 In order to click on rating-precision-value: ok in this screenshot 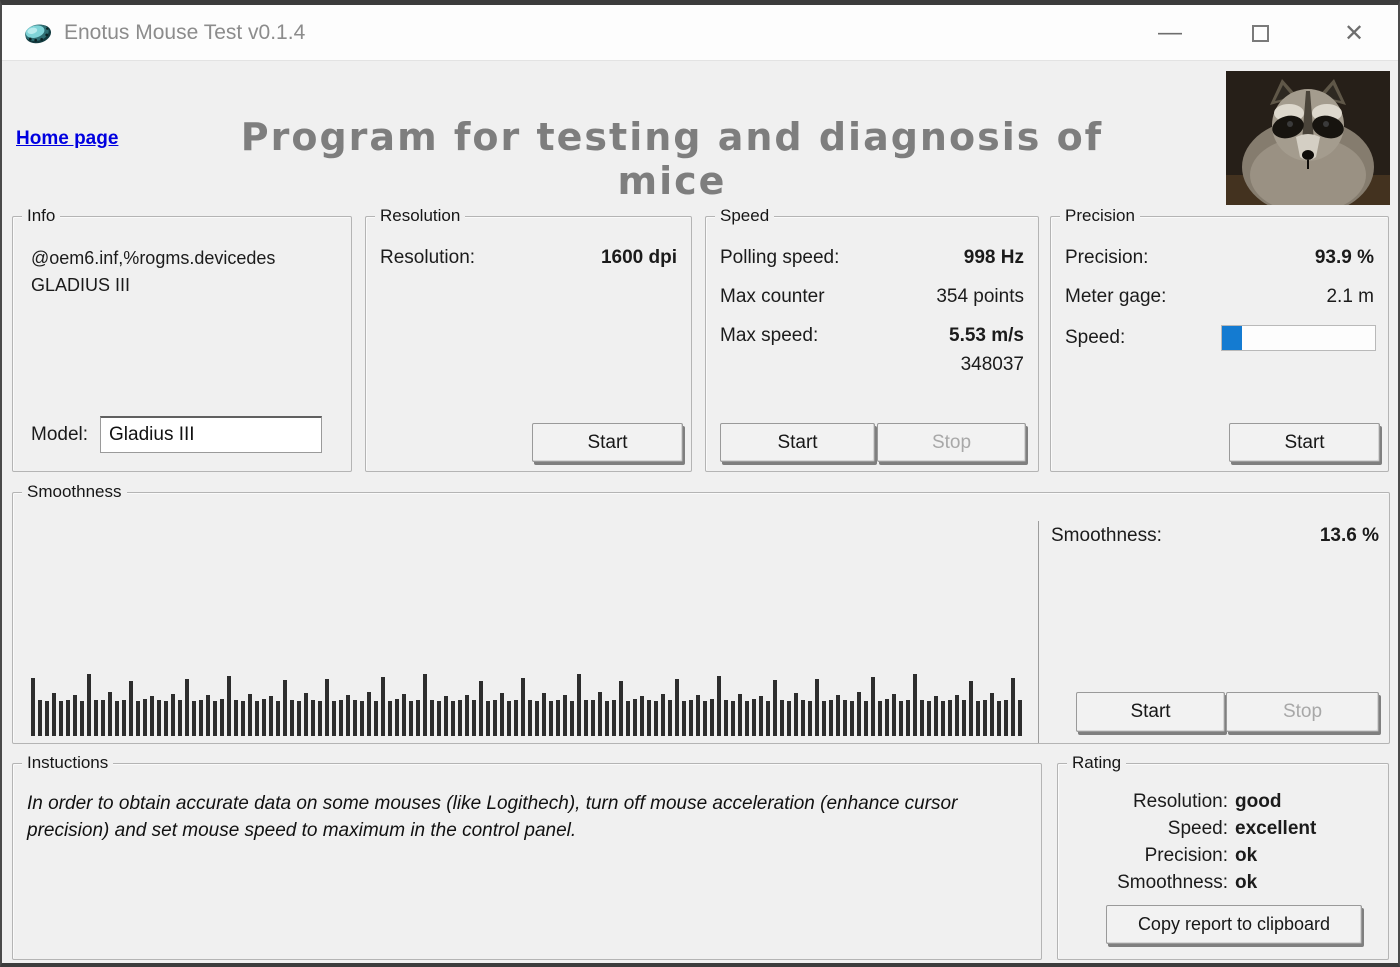, I will do `click(1246, 855)`.